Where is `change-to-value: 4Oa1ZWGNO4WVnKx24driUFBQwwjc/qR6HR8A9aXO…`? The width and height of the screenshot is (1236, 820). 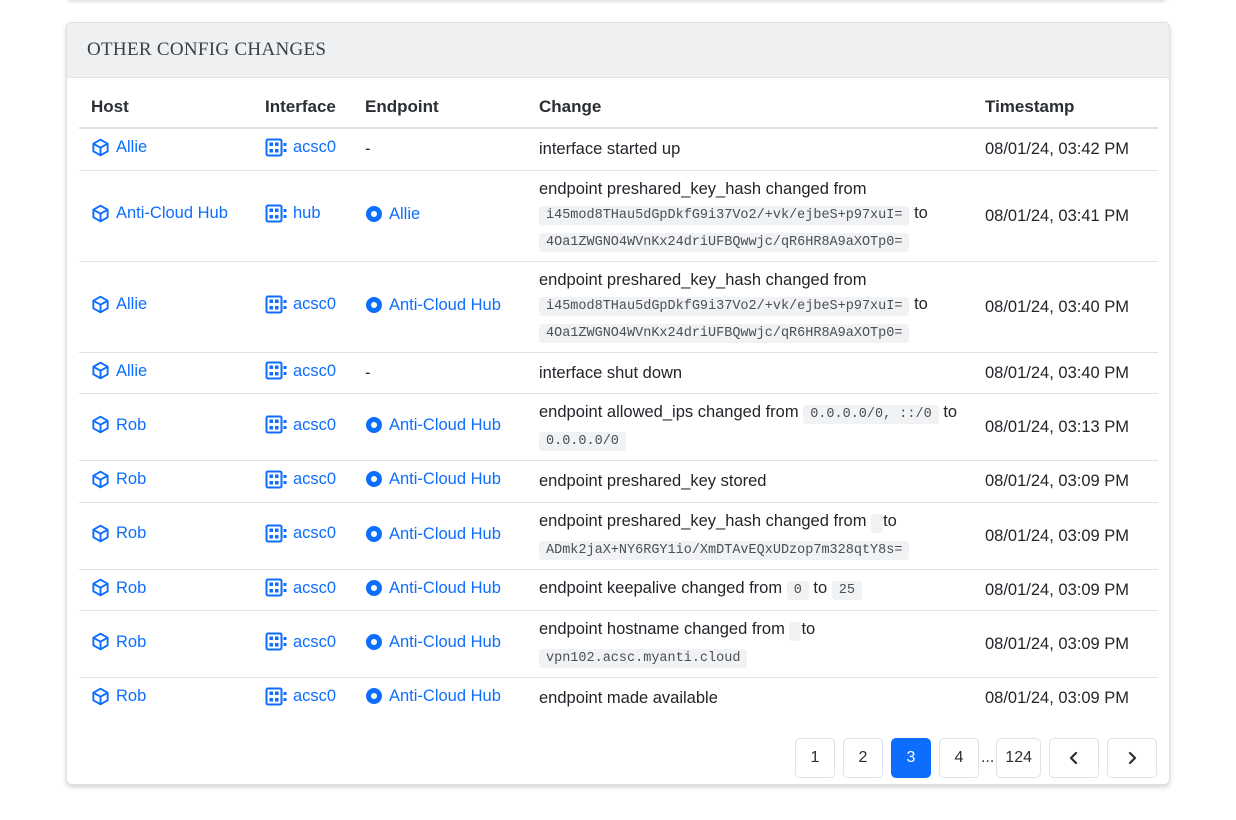 change-to-value: 4Oa1ZWGNO4WVnKx24driUFBQwwjc/qR6HR8A9aXO… is located at coordinates (724, 242).